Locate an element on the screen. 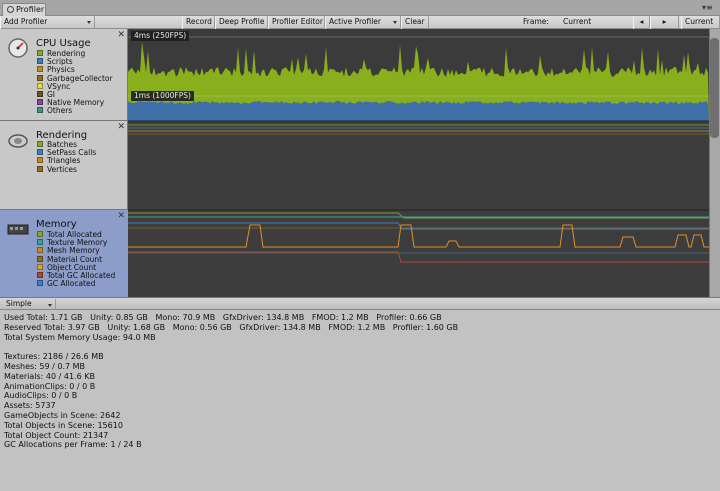 Image resolution: width=720 pixels, height=491 pixels. memory-chart is located at coordinates (418, 237).